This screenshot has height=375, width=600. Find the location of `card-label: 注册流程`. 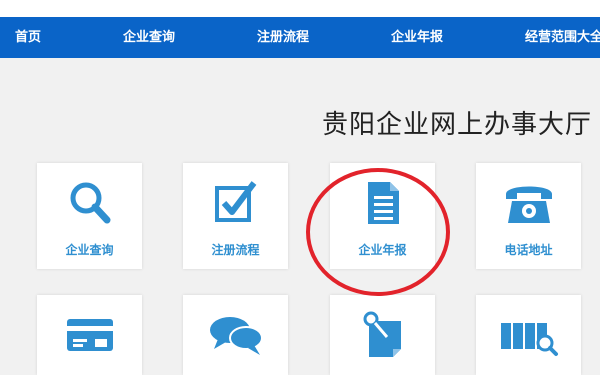

card-label: 注册流程 is located at coordinates (235, 250).